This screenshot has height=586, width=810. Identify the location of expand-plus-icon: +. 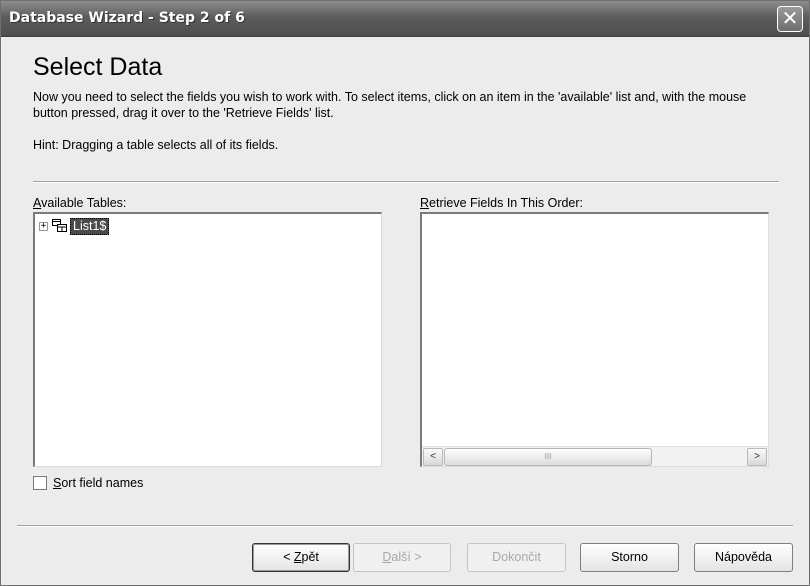
(43, 226).